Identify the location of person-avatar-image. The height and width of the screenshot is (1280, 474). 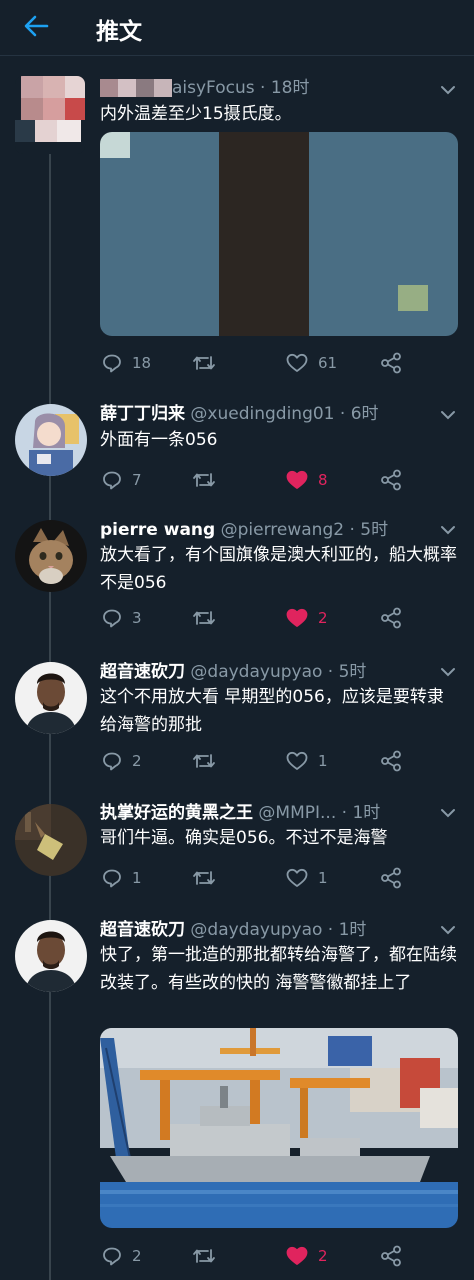
(51, 698).